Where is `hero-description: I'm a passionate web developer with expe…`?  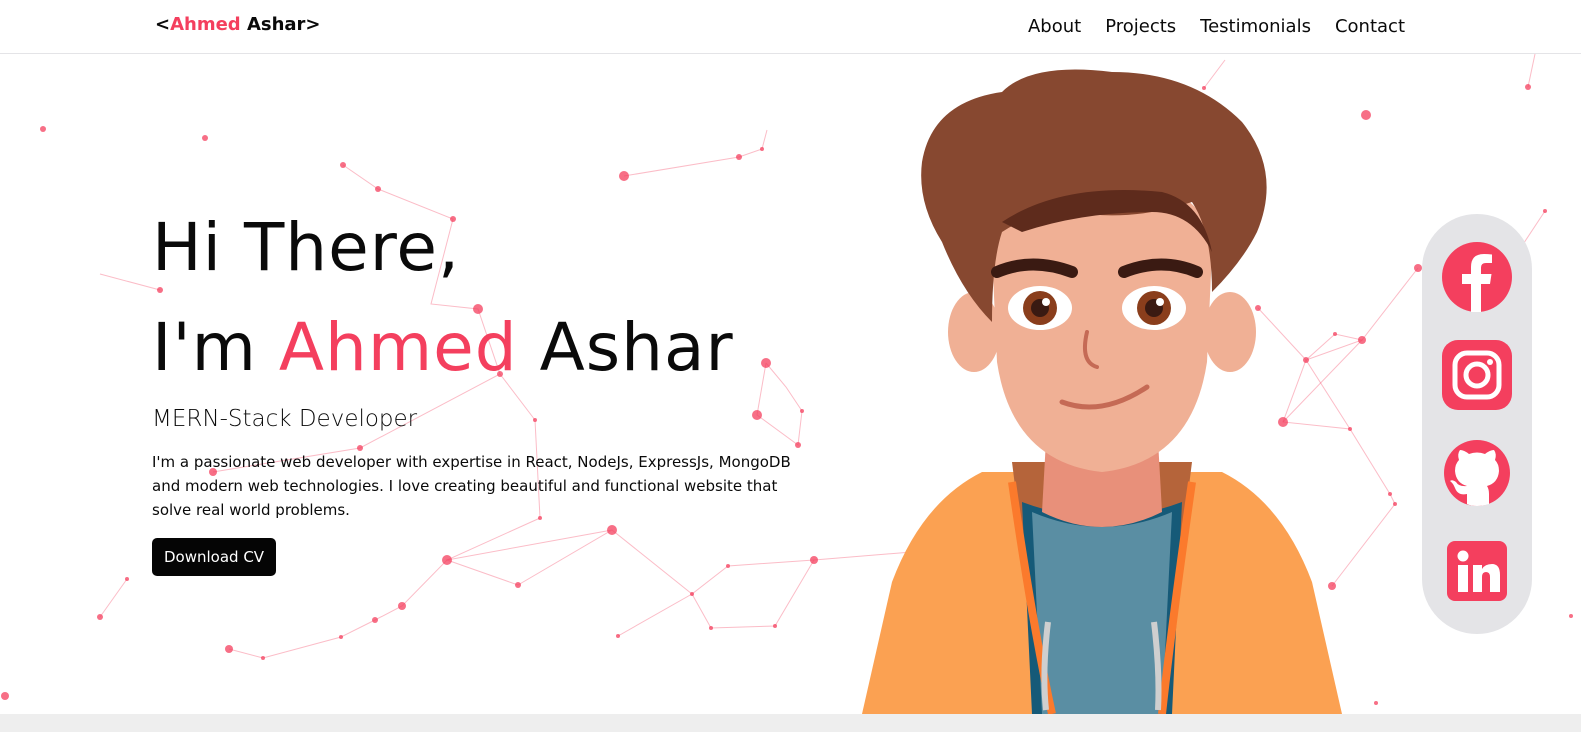 hero-description: I'm a passionate web developer with expe… is located at coordinates (471, 486).